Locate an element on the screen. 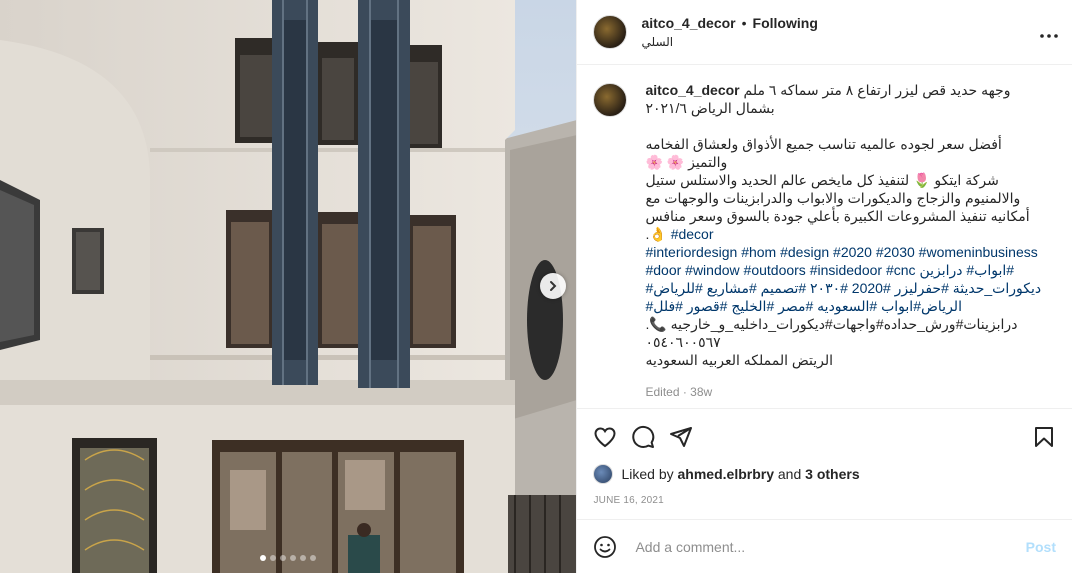  post-date: JUNE 16, 2021 is located at coordinates (628, 500).